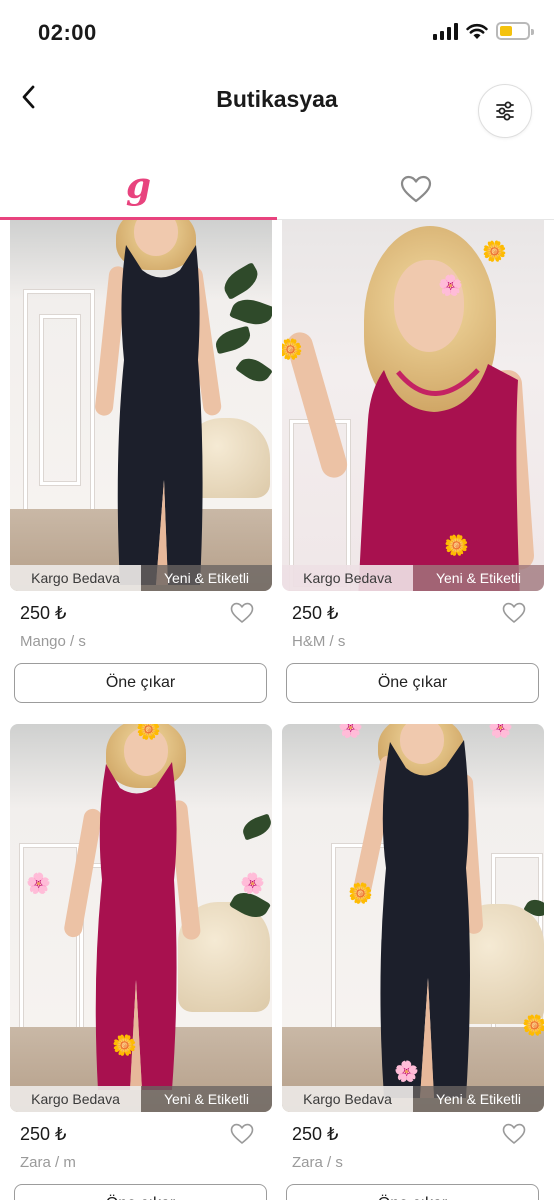 The width and height of the screenshot is (554, 1200). I want to click on signal-icon, so click(445, 31).